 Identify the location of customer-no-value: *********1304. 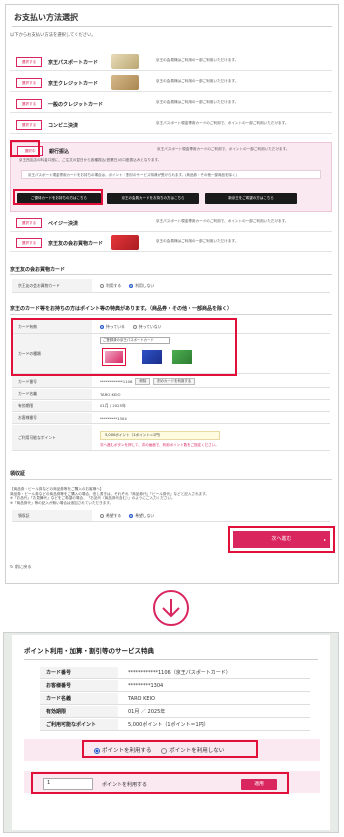
(113, 418).